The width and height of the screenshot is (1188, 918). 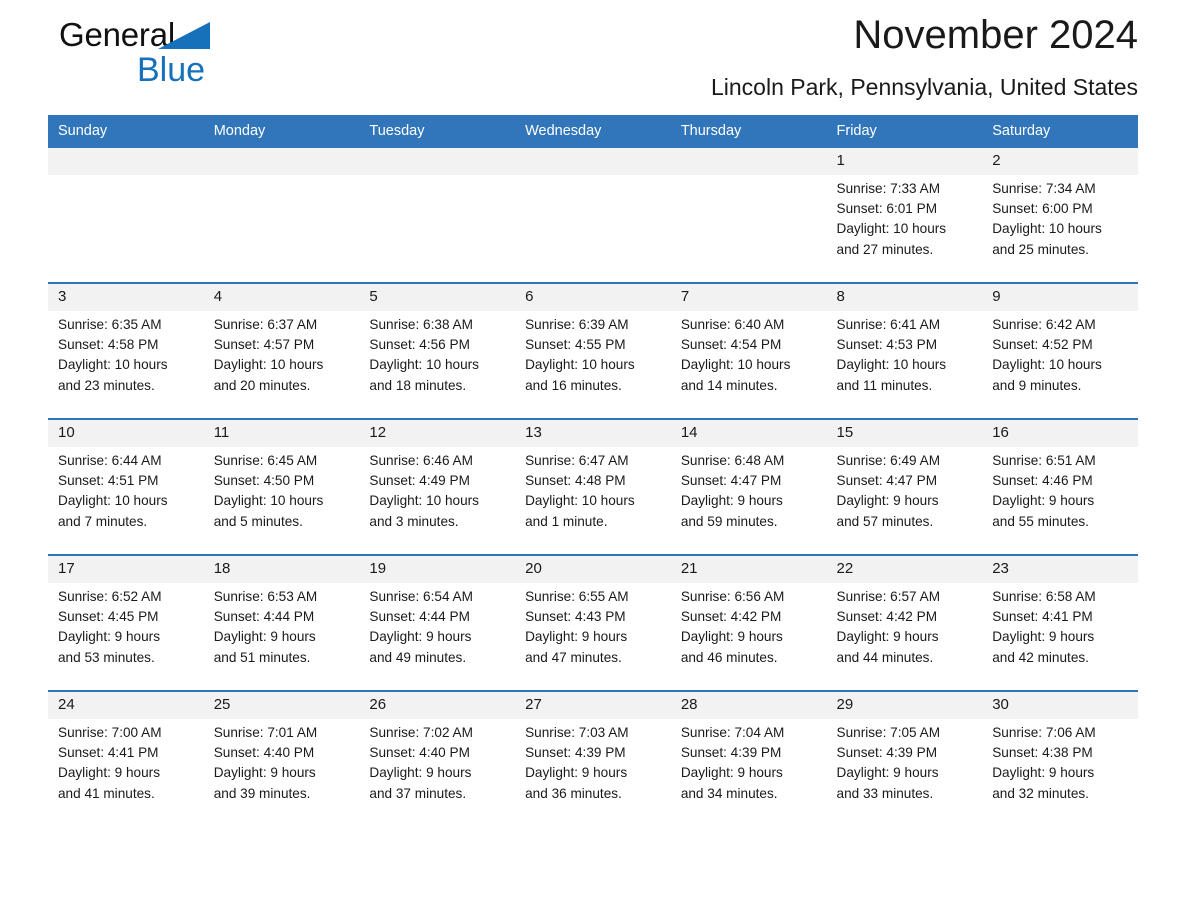 What do you see at coordinates (884, 385) in the screenshot?
I see `day-detail-line: and 11 minutes.` at bounding box center [884, 385].